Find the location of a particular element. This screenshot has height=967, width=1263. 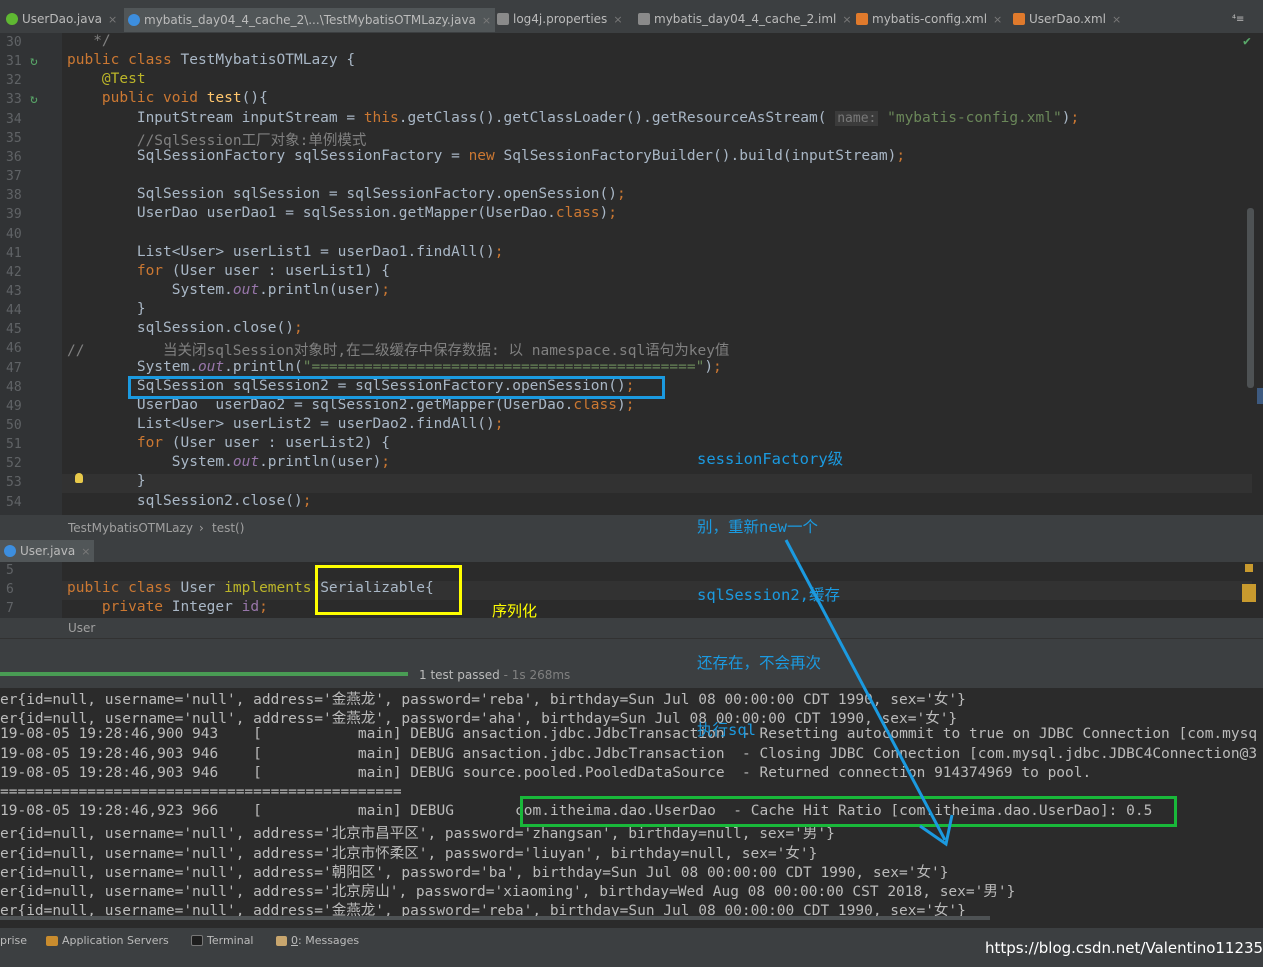

annotation-arrow-layer is located at coordinates (869, 693).